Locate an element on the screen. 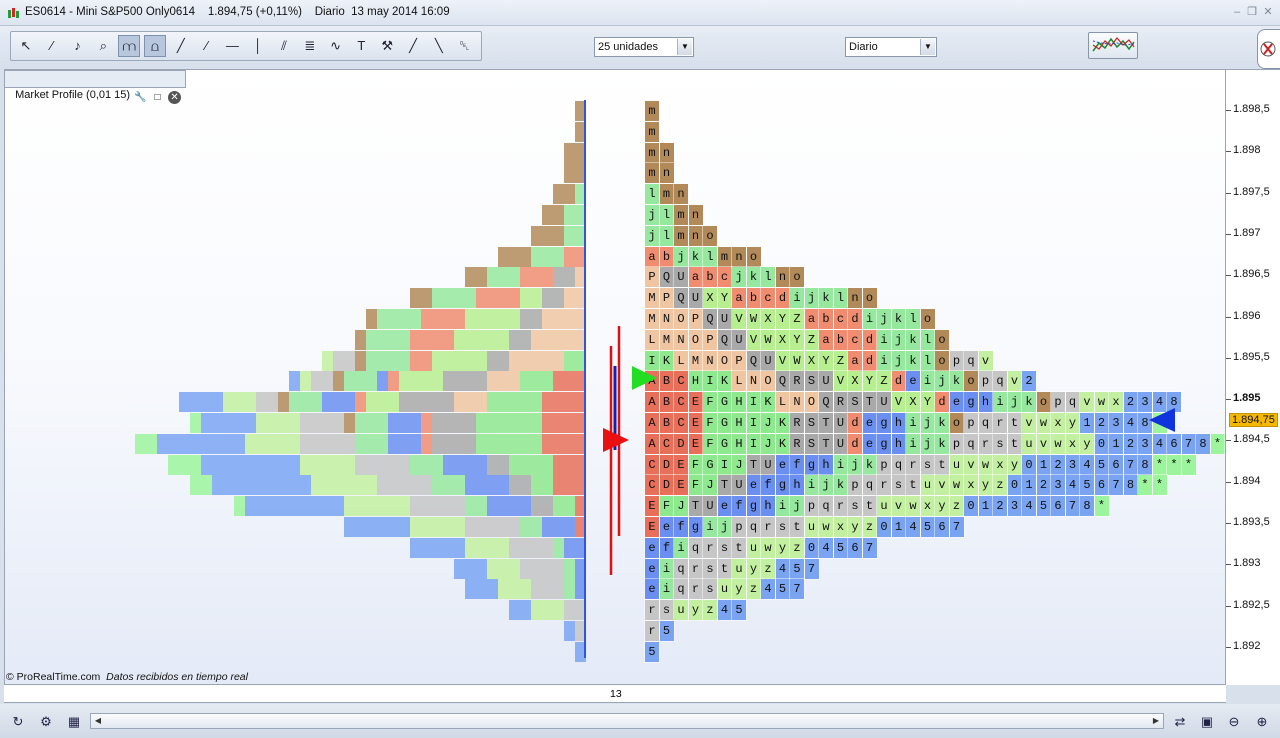 The image size is (1280, 738). open-arrow-icon is located at coordinates (644, 378).